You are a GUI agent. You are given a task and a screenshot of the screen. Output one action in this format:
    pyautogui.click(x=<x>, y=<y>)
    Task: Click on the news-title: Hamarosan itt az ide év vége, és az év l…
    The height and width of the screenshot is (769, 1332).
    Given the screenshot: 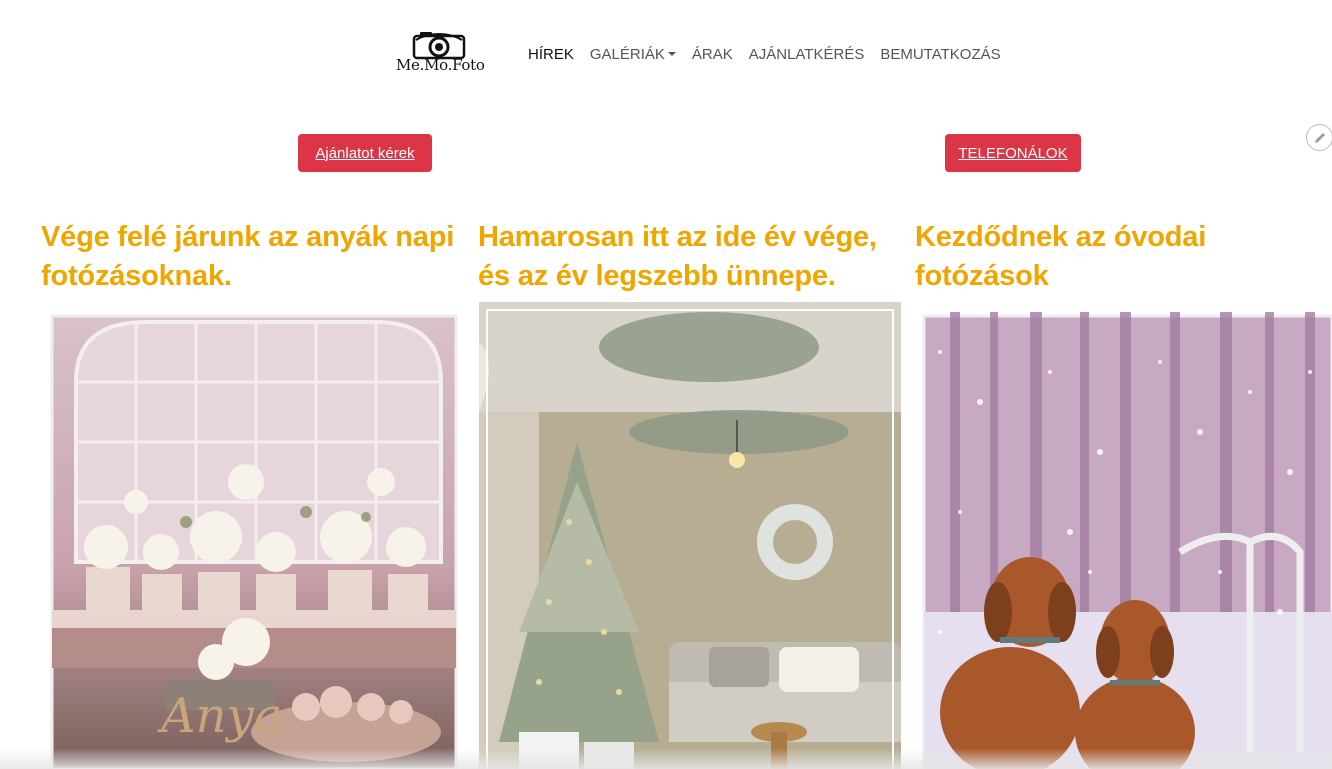 What is the action you would take?
    pyautogui.click(x=693, y=257)
    